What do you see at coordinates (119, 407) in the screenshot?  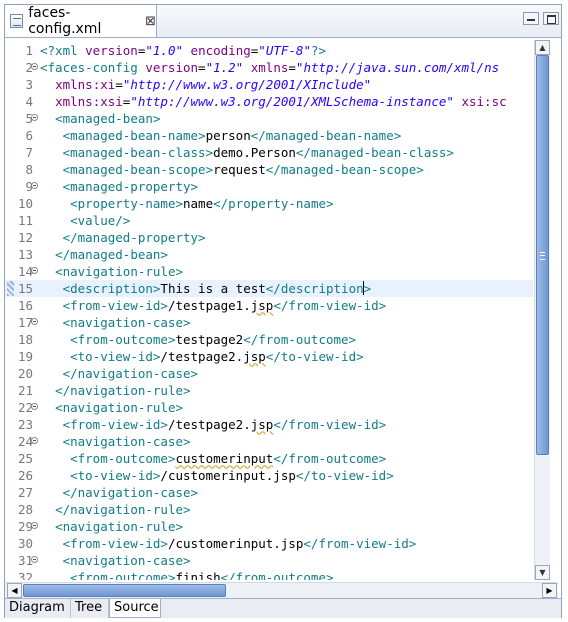 I see `code-token: <navigation-rule>` at bounding box center [119, 407].